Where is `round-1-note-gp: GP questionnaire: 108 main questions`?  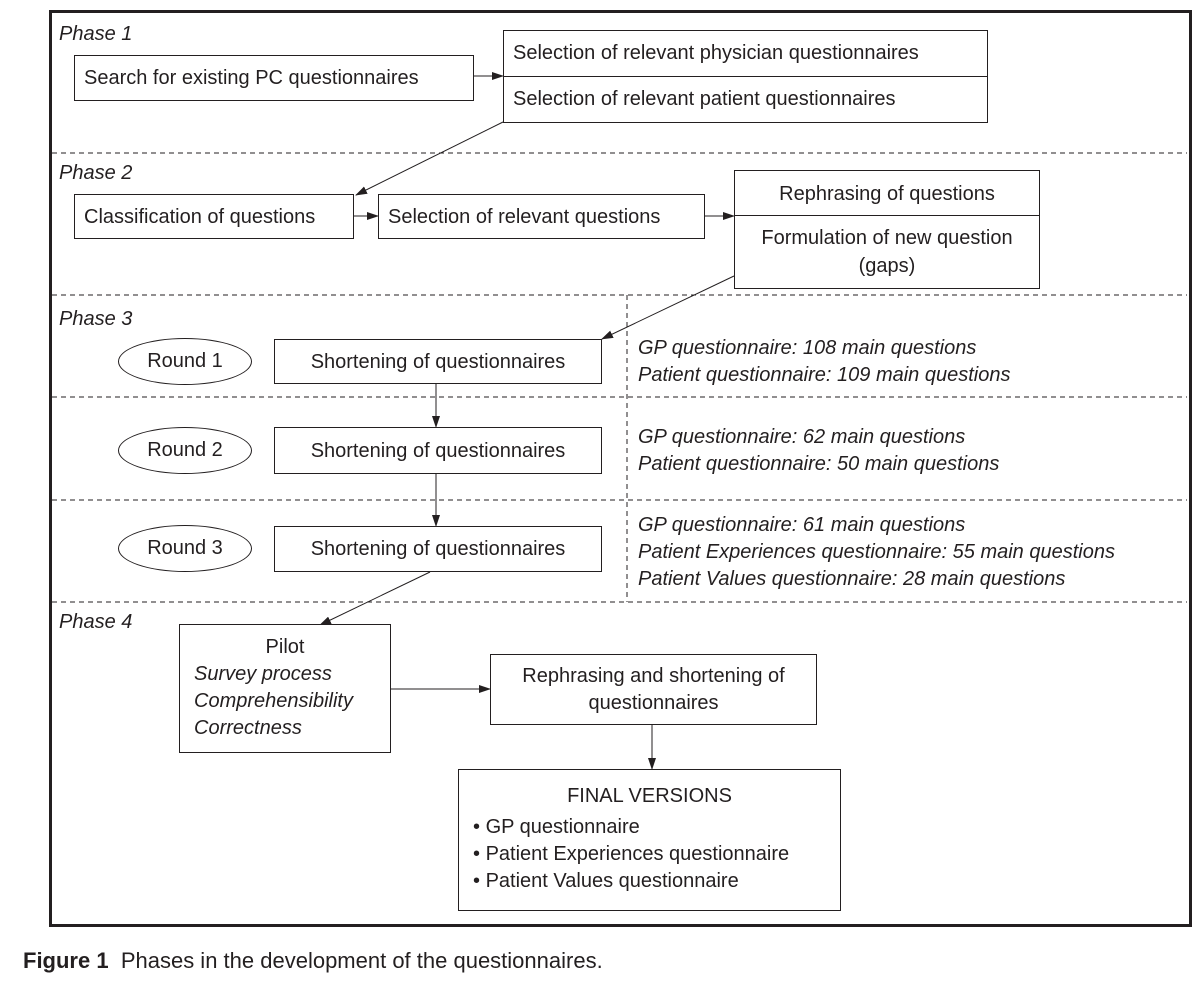 round-1-note-gp: GP questionnaire: 108 main questions is located at coordinates (807, 348).